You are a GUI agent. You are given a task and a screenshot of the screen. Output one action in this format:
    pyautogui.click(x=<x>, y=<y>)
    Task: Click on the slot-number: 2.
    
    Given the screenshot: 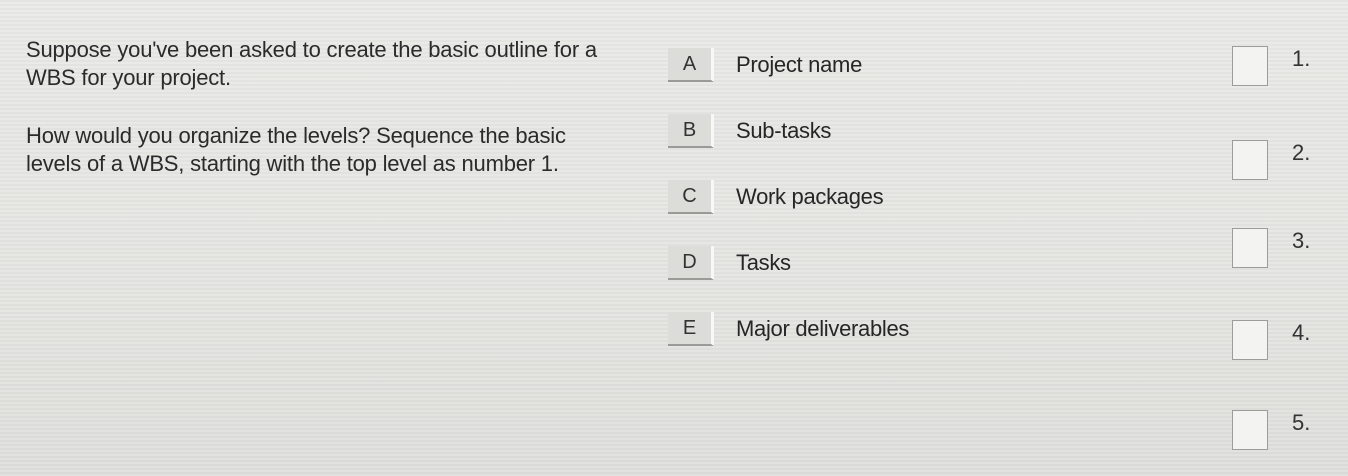 What is the action you would take?
    pyautogui.click(x=1301, y=152)
    